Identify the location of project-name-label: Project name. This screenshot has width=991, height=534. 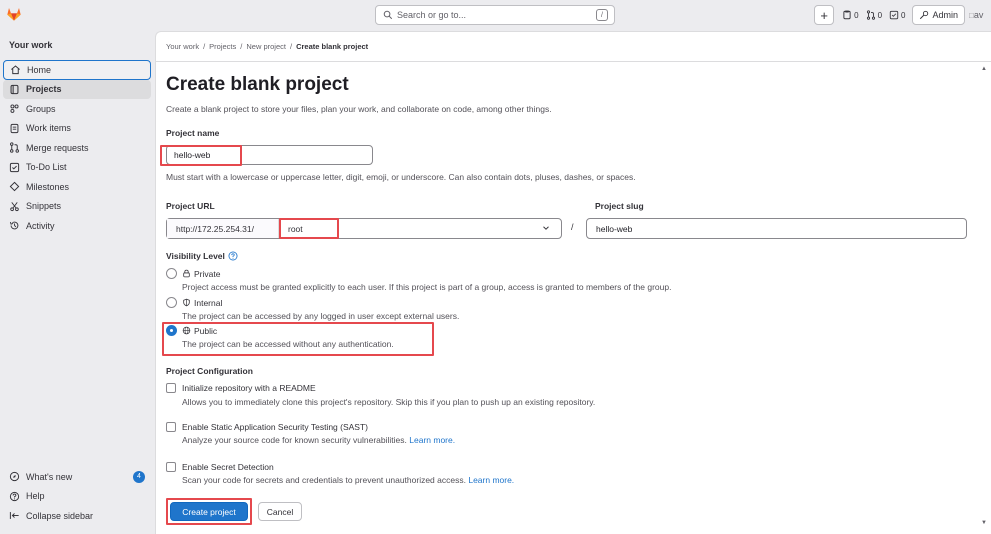
(193, 133).